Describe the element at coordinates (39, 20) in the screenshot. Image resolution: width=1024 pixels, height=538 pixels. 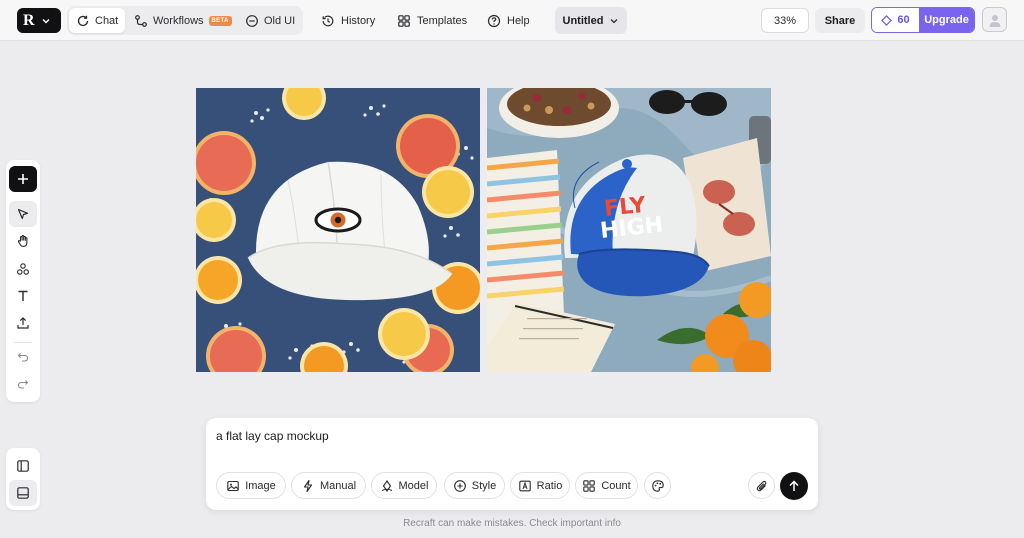
I see `app-menu-button: R` at that location.